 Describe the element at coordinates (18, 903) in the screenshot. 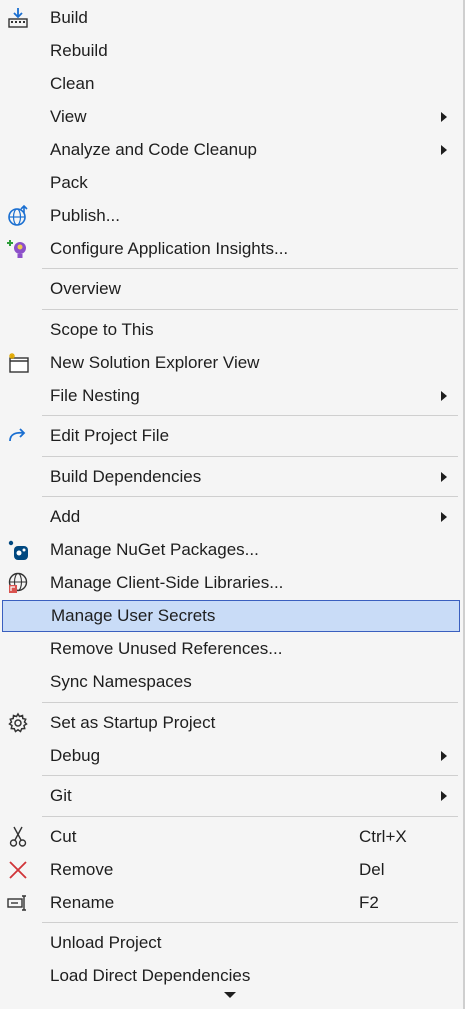

I see `rename-icon` at that location.